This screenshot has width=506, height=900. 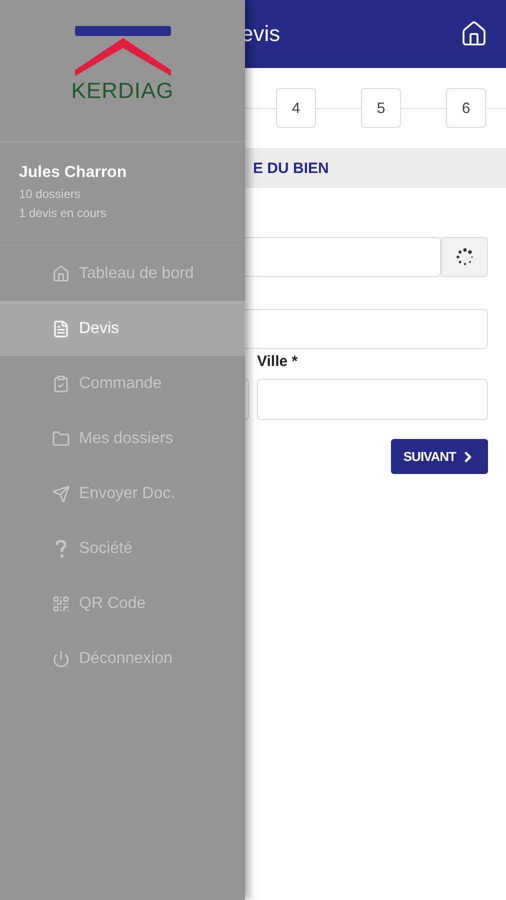 I want to click on document-icon, so click(x=61, y=329).